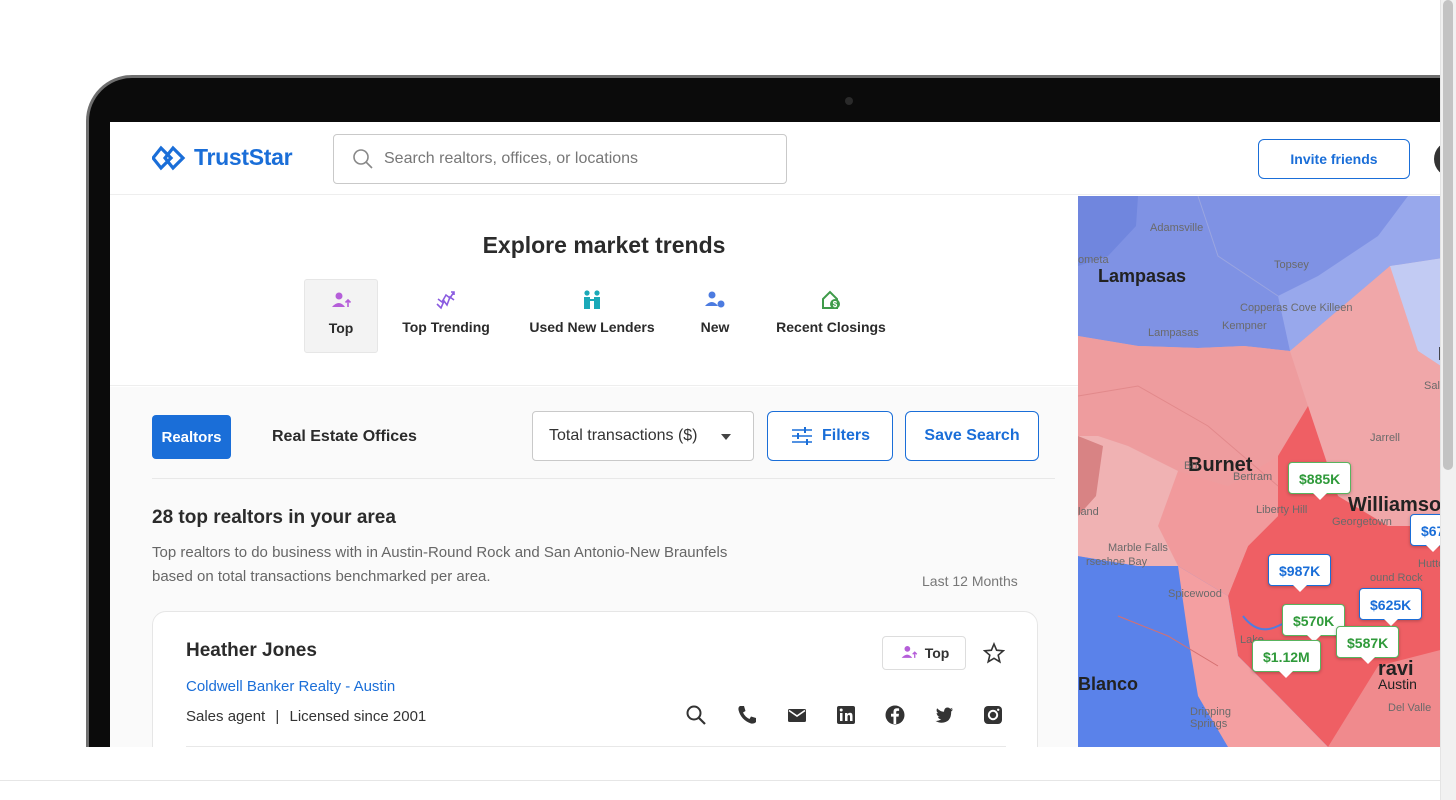  Describe the element at coordinates (845, 435) in the screenshot. I see `filters-label: Filters` at that location.